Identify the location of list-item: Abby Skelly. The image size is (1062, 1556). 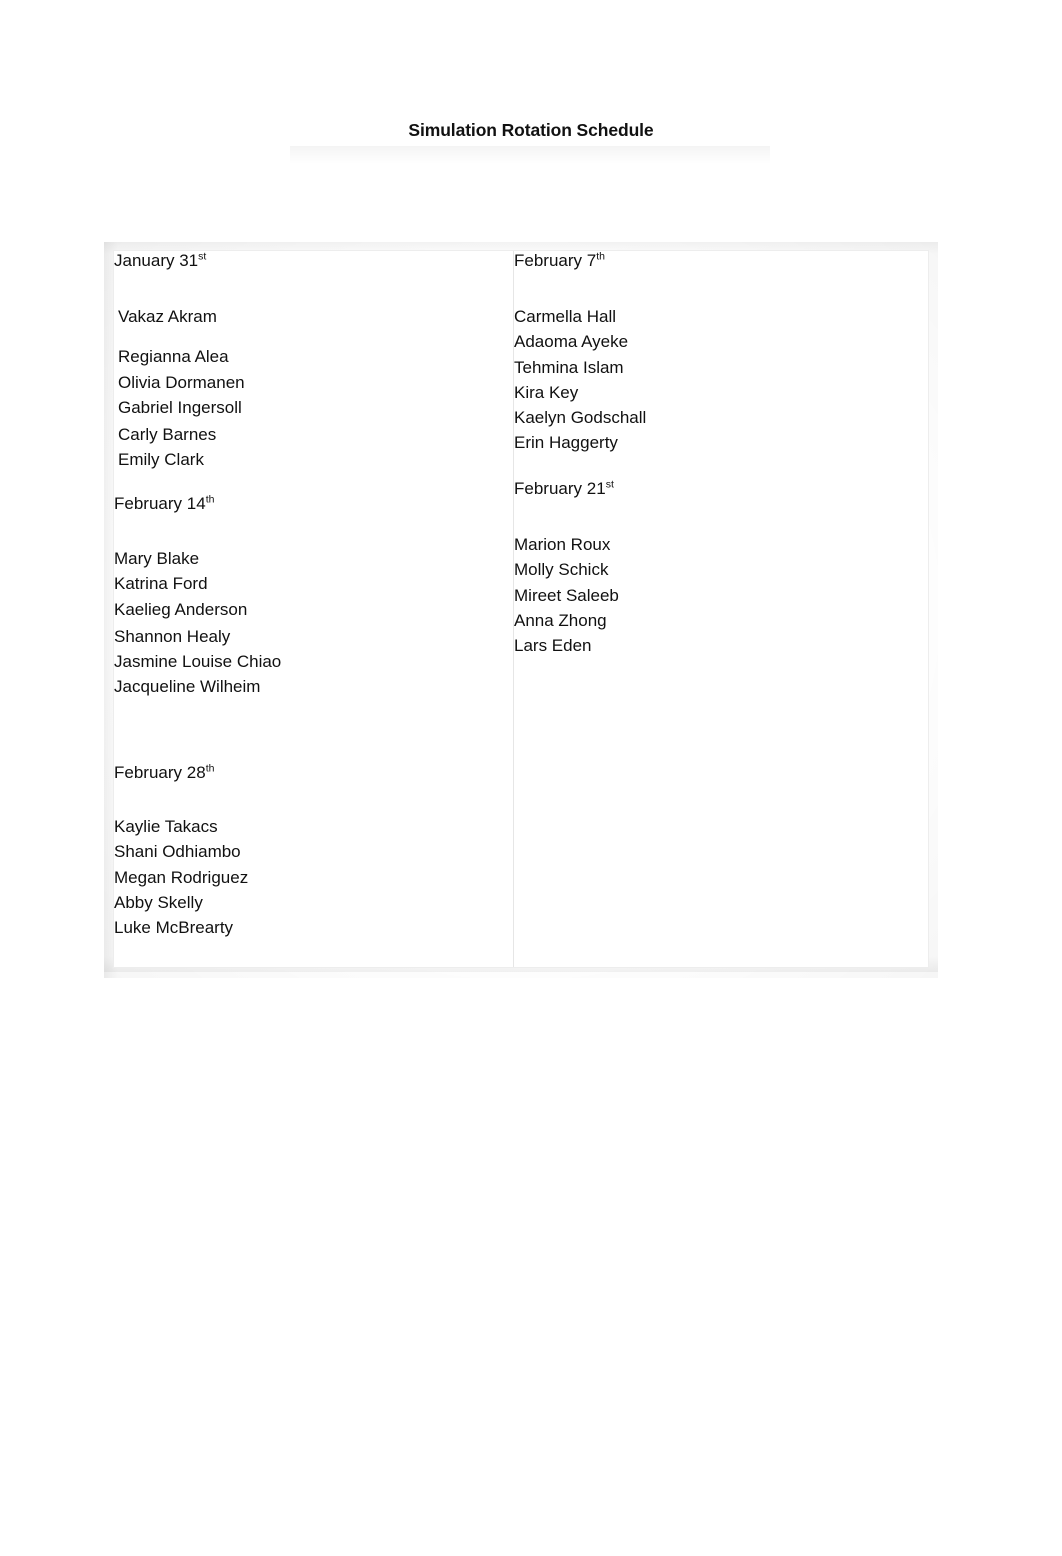
(158, 902).